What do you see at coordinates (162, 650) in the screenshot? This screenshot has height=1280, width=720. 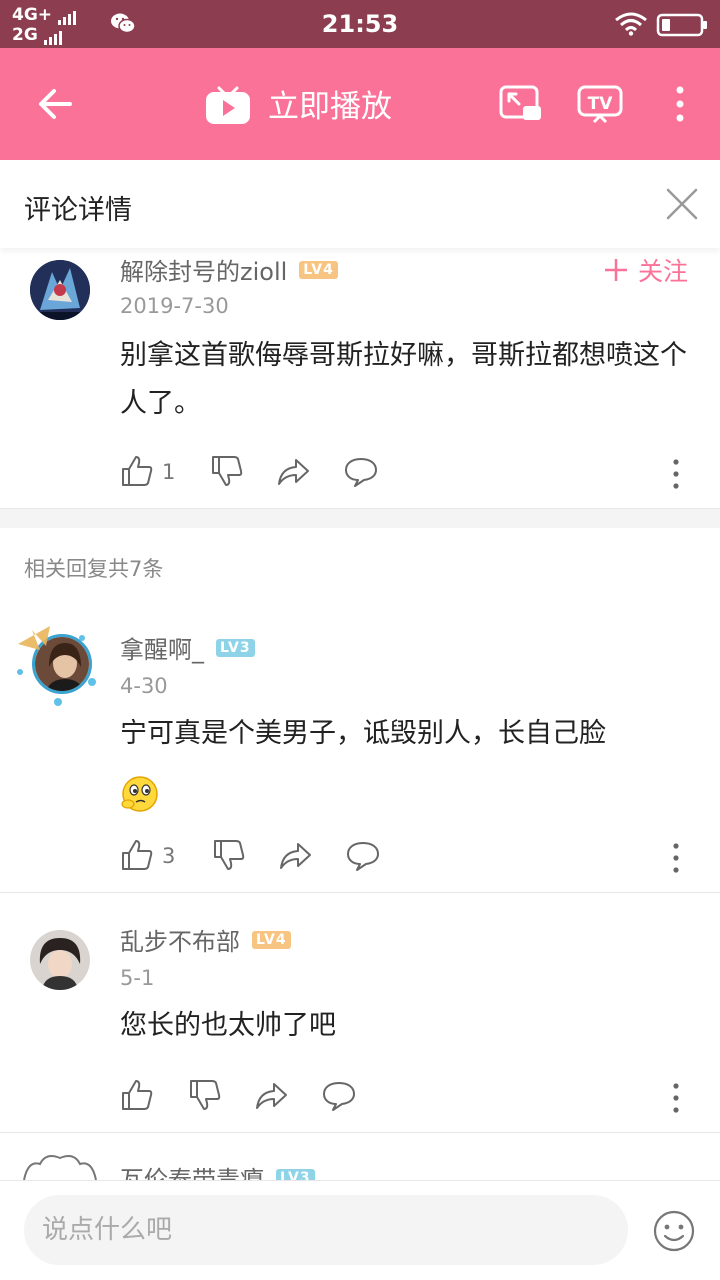 I see `username-text: 拿醒啊_` at bounding box center [162, 650].